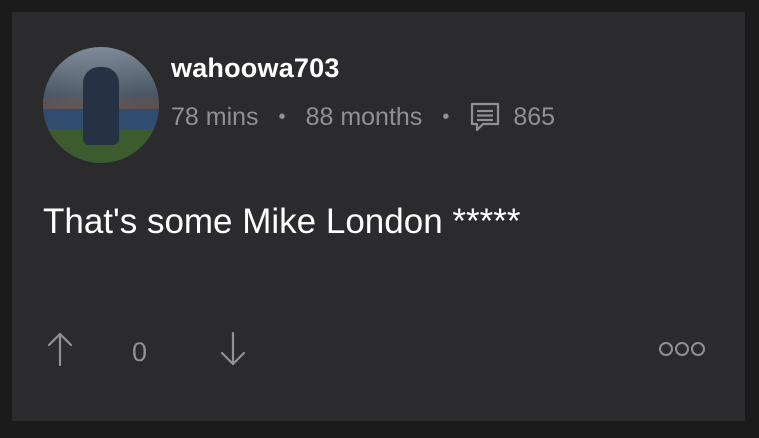 The width and height of the screenshot is (759, 438). Describe the element at coordinates (682, 349) in the screenshot. I see `more-options-icon` at that location.